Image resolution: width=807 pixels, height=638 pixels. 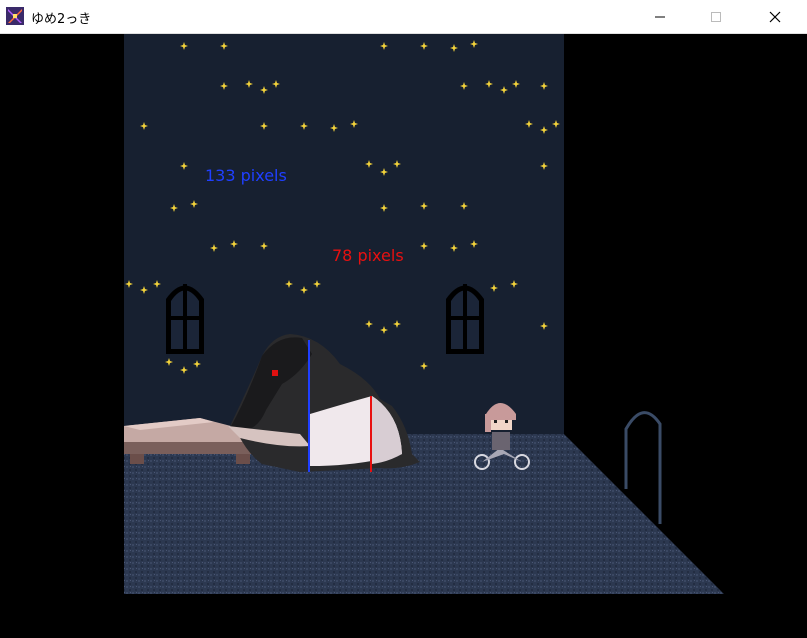 What do you see at coordinates (62, 336) in the screenshot?
I see `left-wall` at bounding box center [62, 336].